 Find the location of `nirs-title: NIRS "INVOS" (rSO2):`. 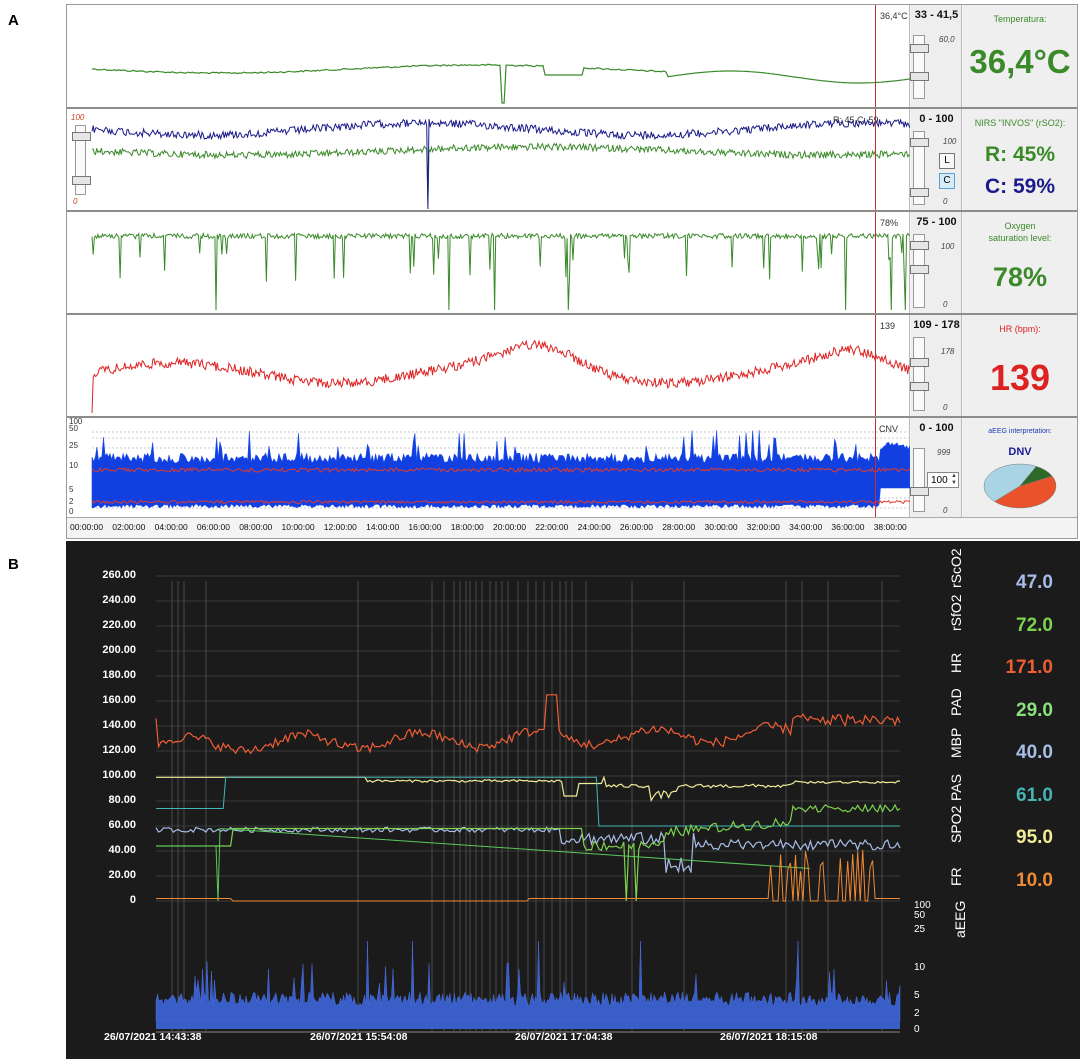

nirs-title: NIRS "INVOS" (rSO2): is located at coordinates (1020, 123).